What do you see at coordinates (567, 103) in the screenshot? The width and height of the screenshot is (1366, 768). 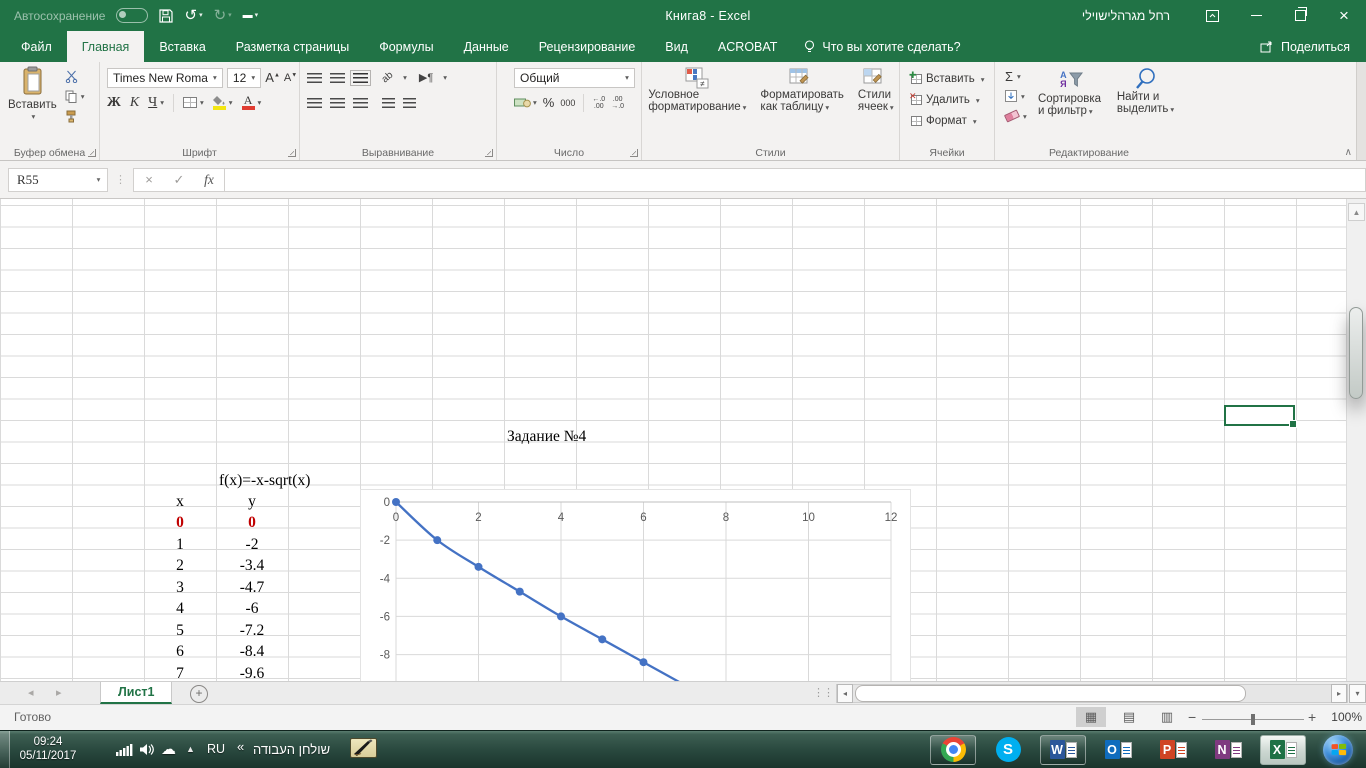 I see `comma-style-button: 000` at bounding box center [567, 103].